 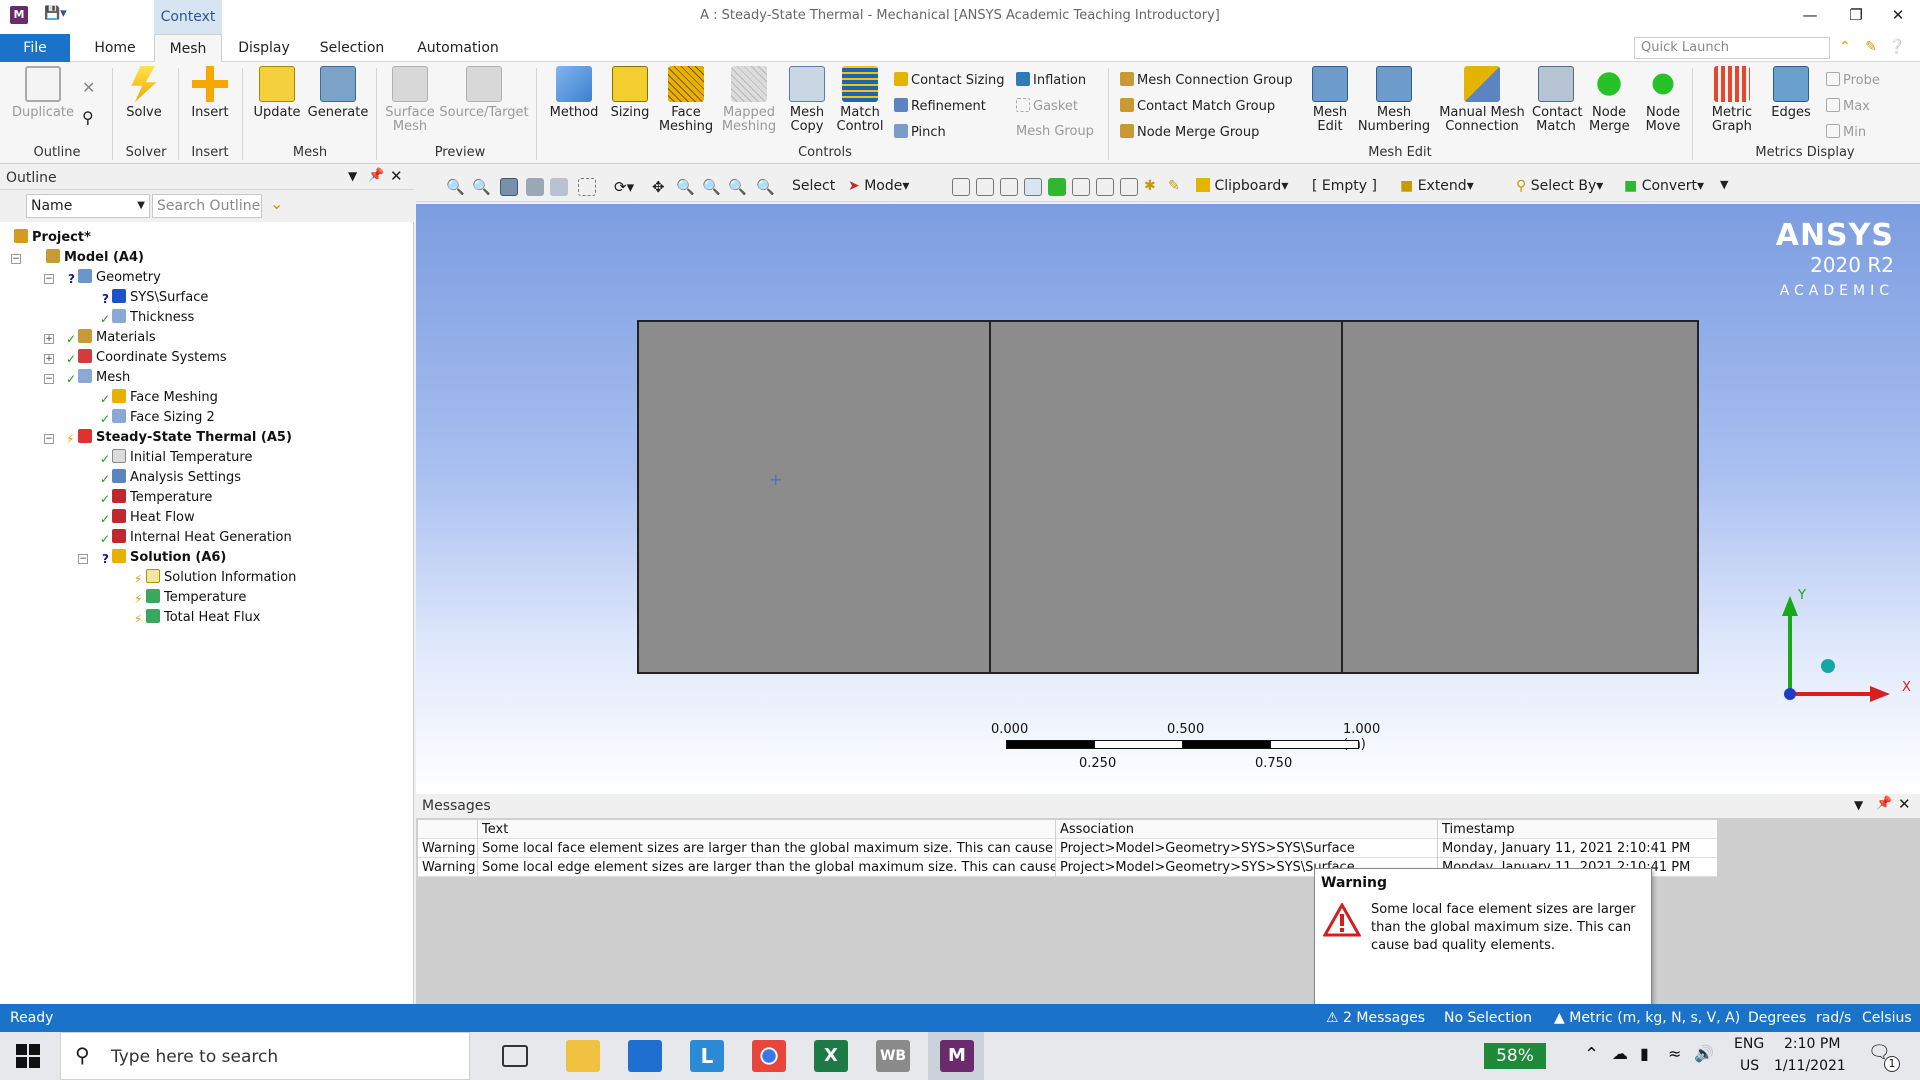 I want to click on sizing-button: Sizing, so click(x=630, y=93).